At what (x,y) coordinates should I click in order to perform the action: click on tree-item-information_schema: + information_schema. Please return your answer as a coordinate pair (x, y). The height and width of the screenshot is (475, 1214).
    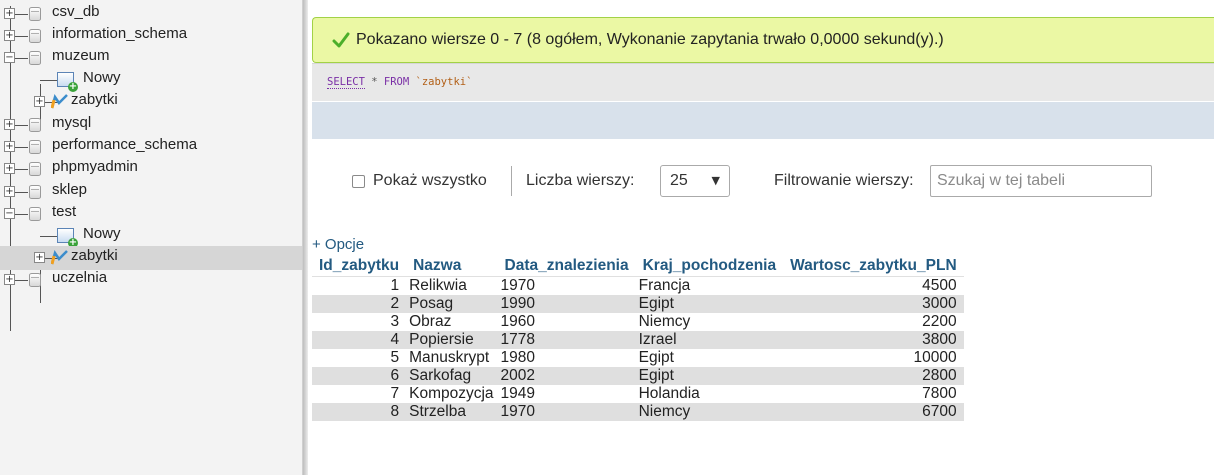
    Looking at the image, I should click on (150, 36).